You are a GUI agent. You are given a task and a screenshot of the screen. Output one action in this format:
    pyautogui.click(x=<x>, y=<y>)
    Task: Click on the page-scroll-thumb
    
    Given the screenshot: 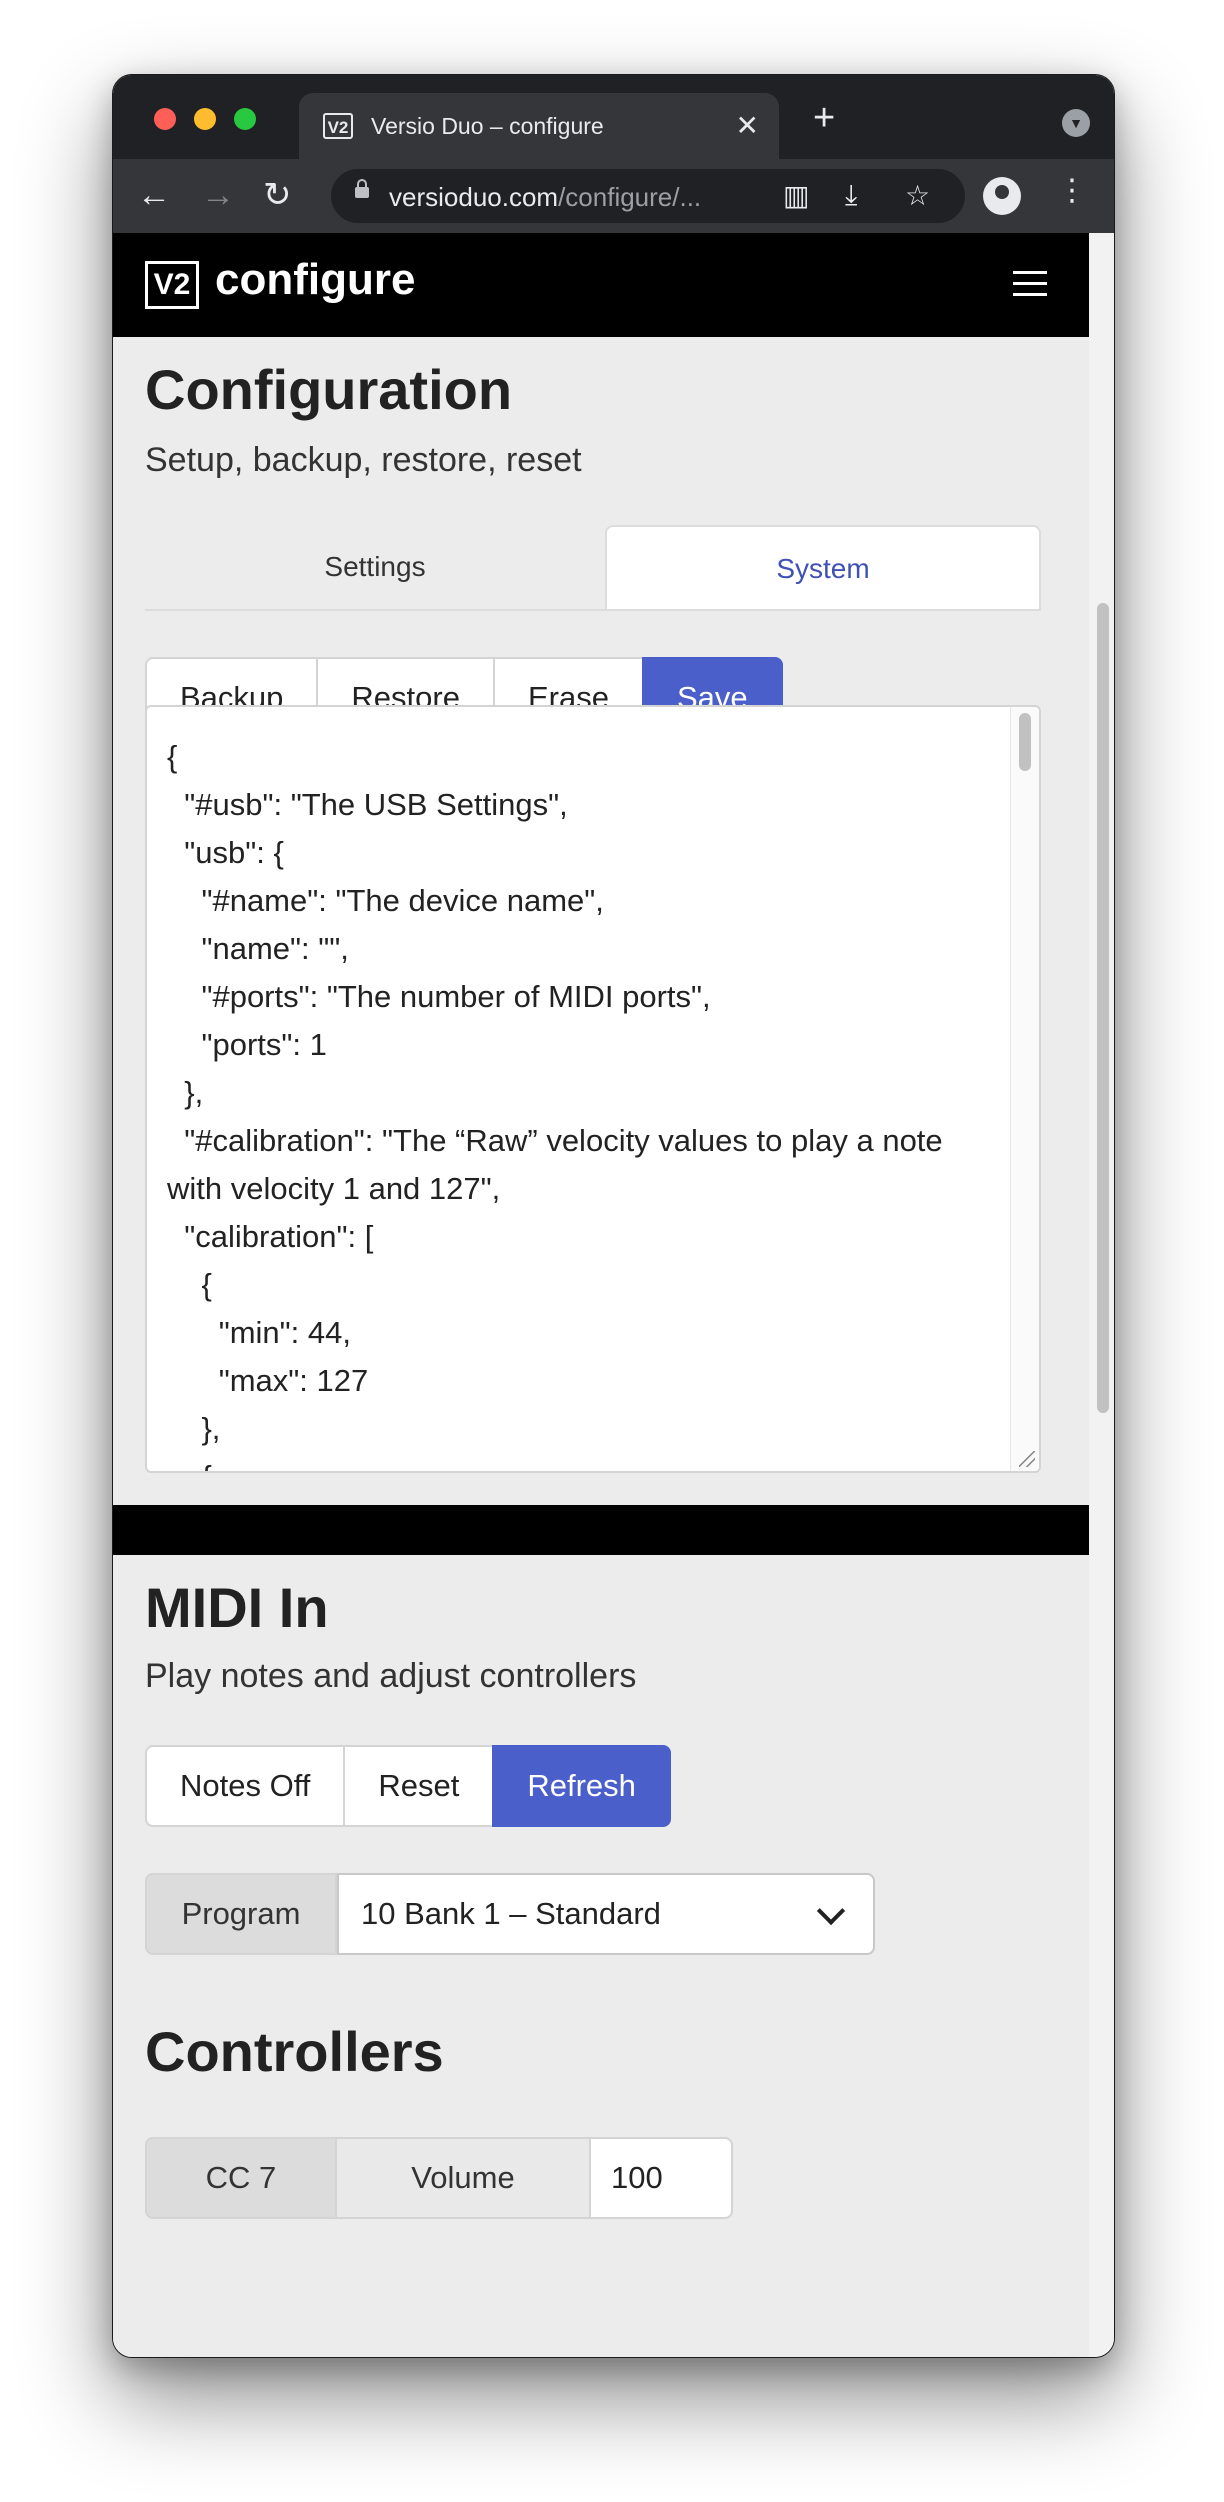 What is the action you would take?
    pyautogui.click(x=1103, y=1008)
    